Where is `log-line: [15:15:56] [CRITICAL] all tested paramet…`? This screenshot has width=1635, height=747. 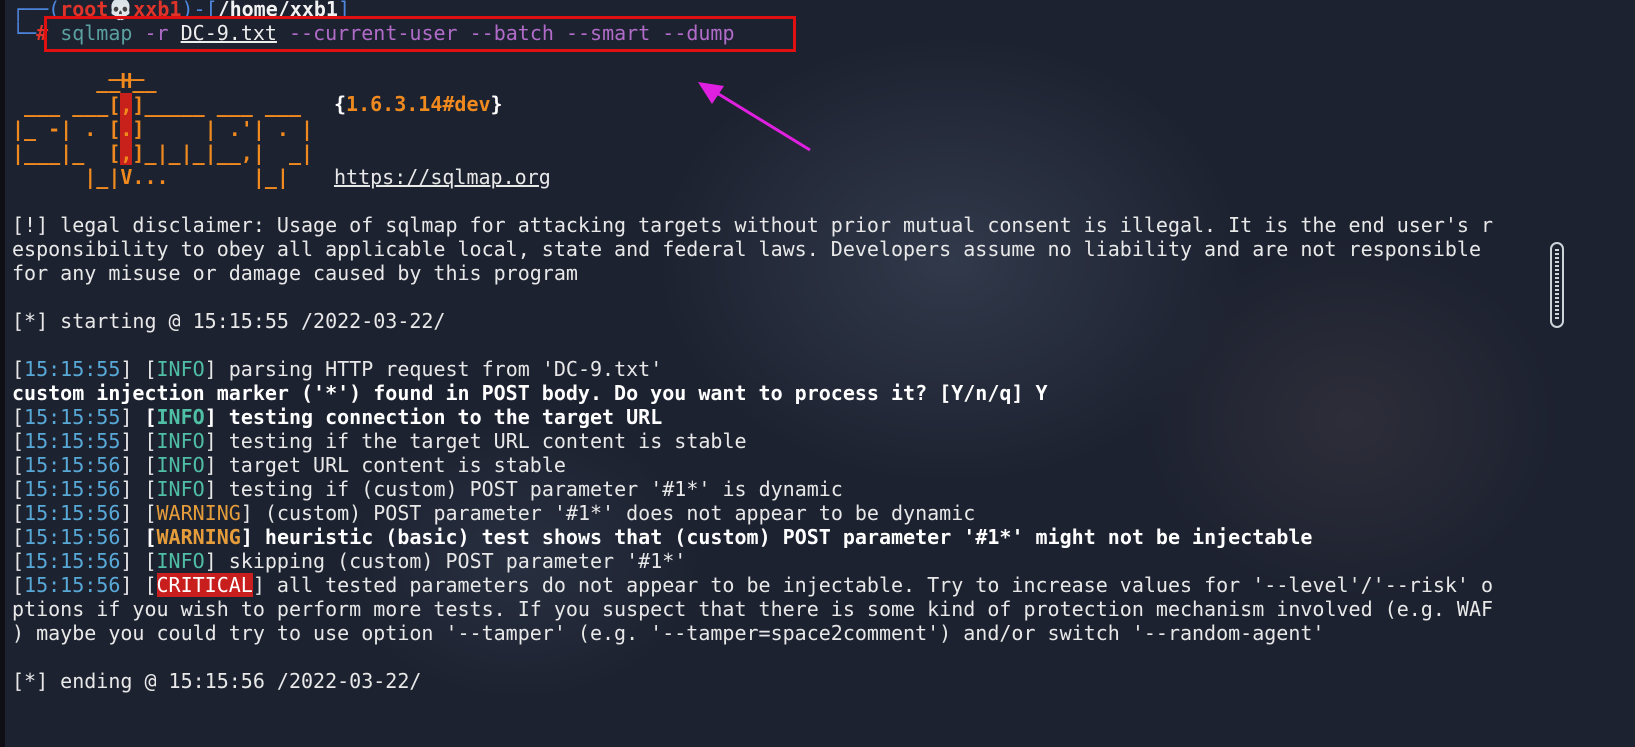 log-line: [15:15:56] [CRITICAL] all tested paramet… is located at coordinates (753, 585).